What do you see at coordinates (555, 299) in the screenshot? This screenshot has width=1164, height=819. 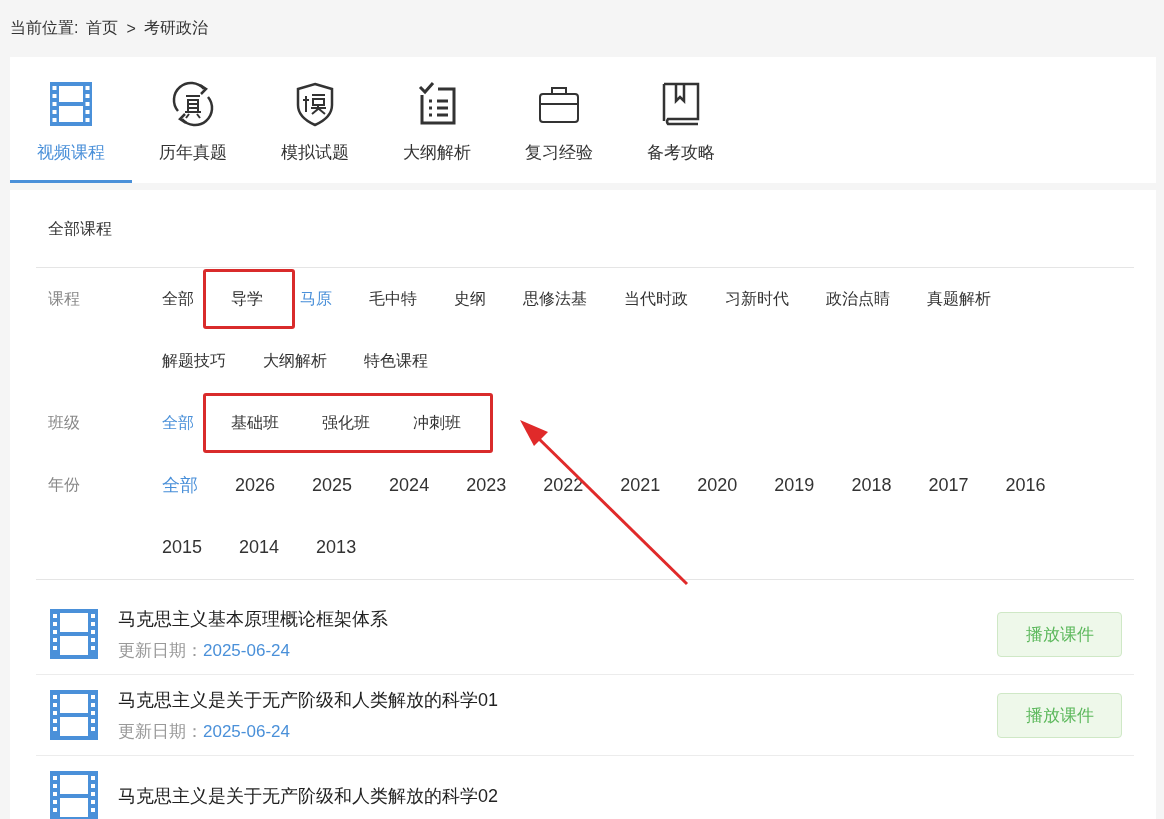 I see `filter-option: 思修法基` at bounding box center [555, 299].